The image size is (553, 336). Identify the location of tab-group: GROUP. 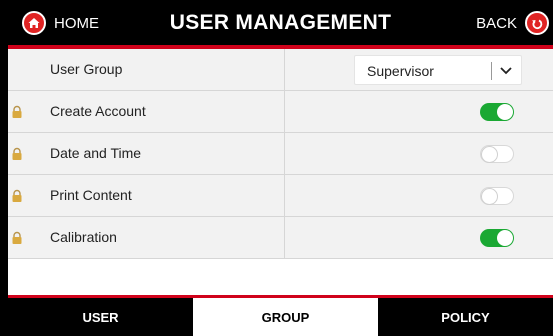
(285, 317).